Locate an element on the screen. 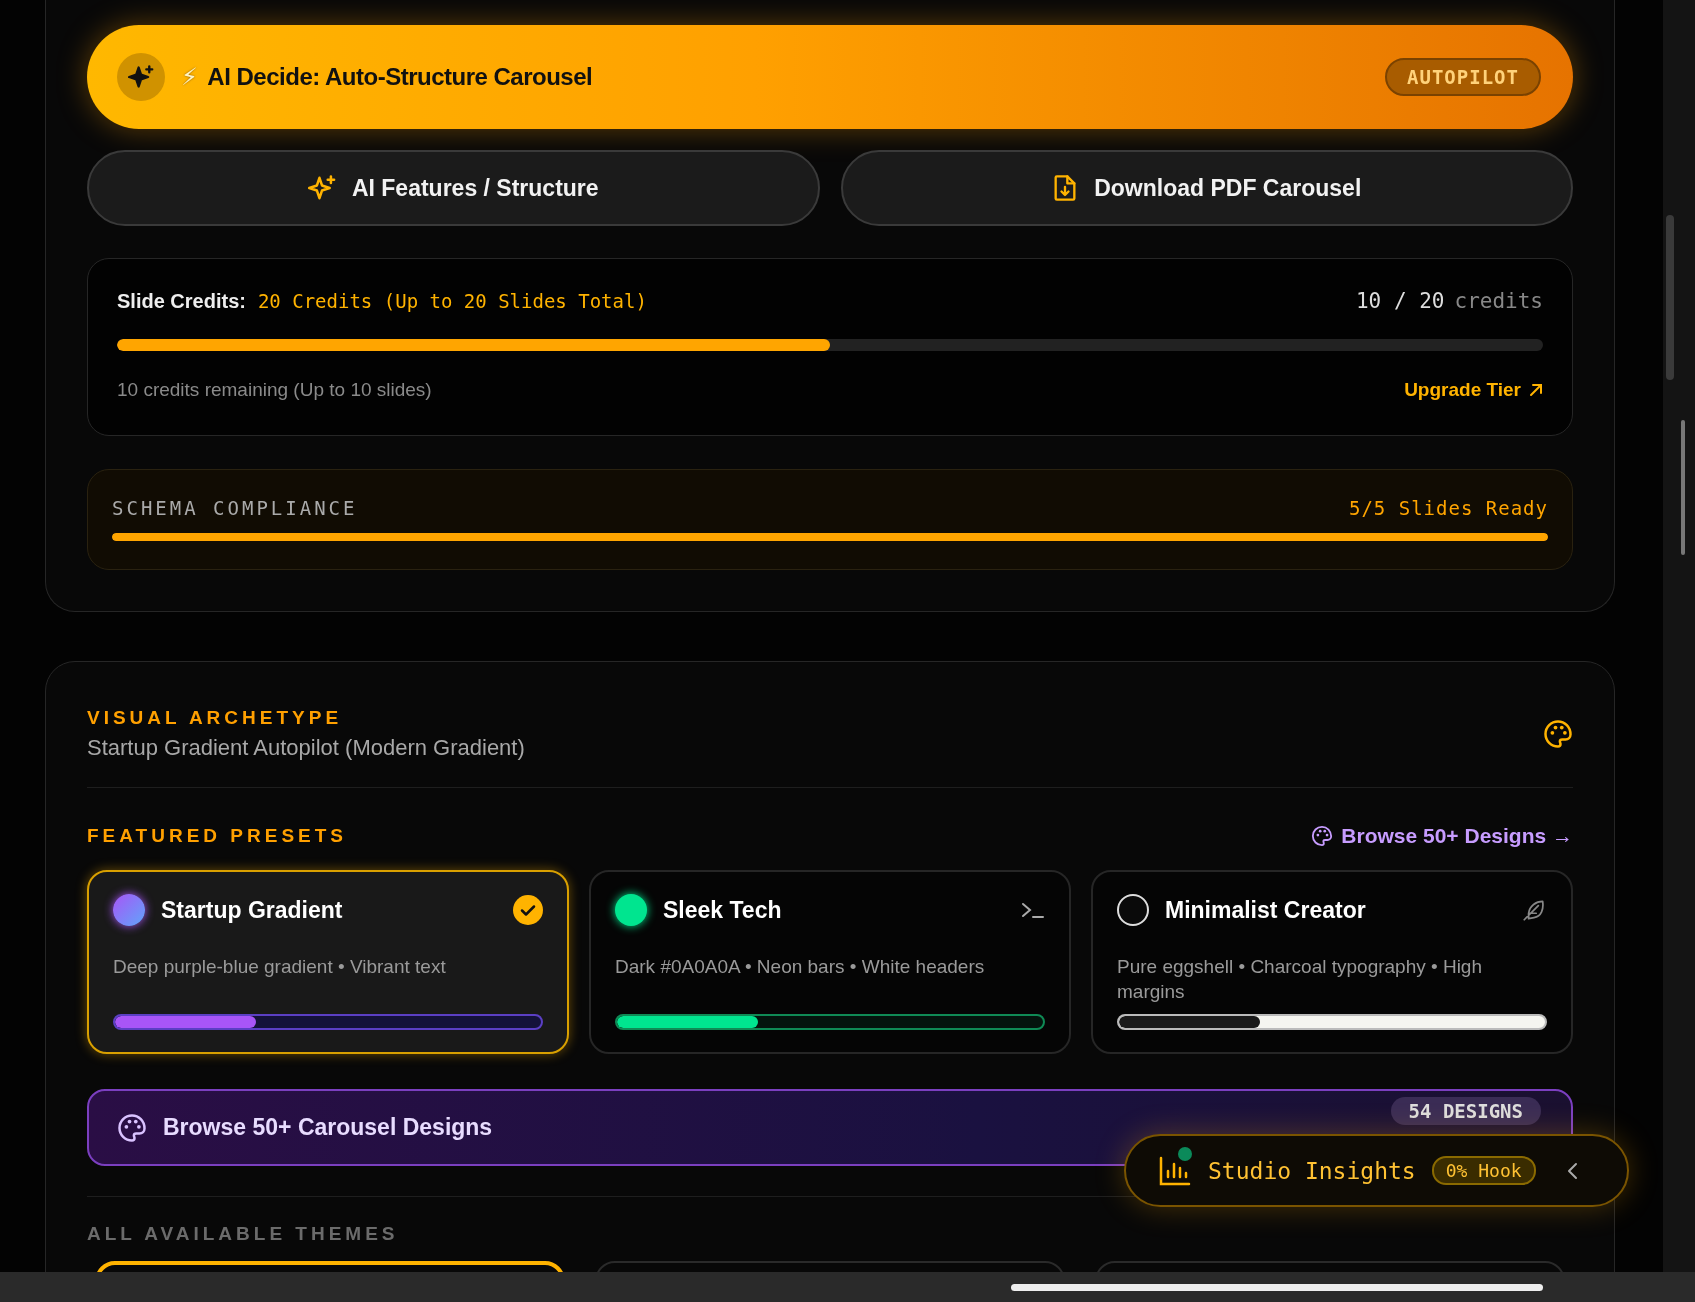  ai-features-button: AI Features / Structure is located at coordinates (453, 188).